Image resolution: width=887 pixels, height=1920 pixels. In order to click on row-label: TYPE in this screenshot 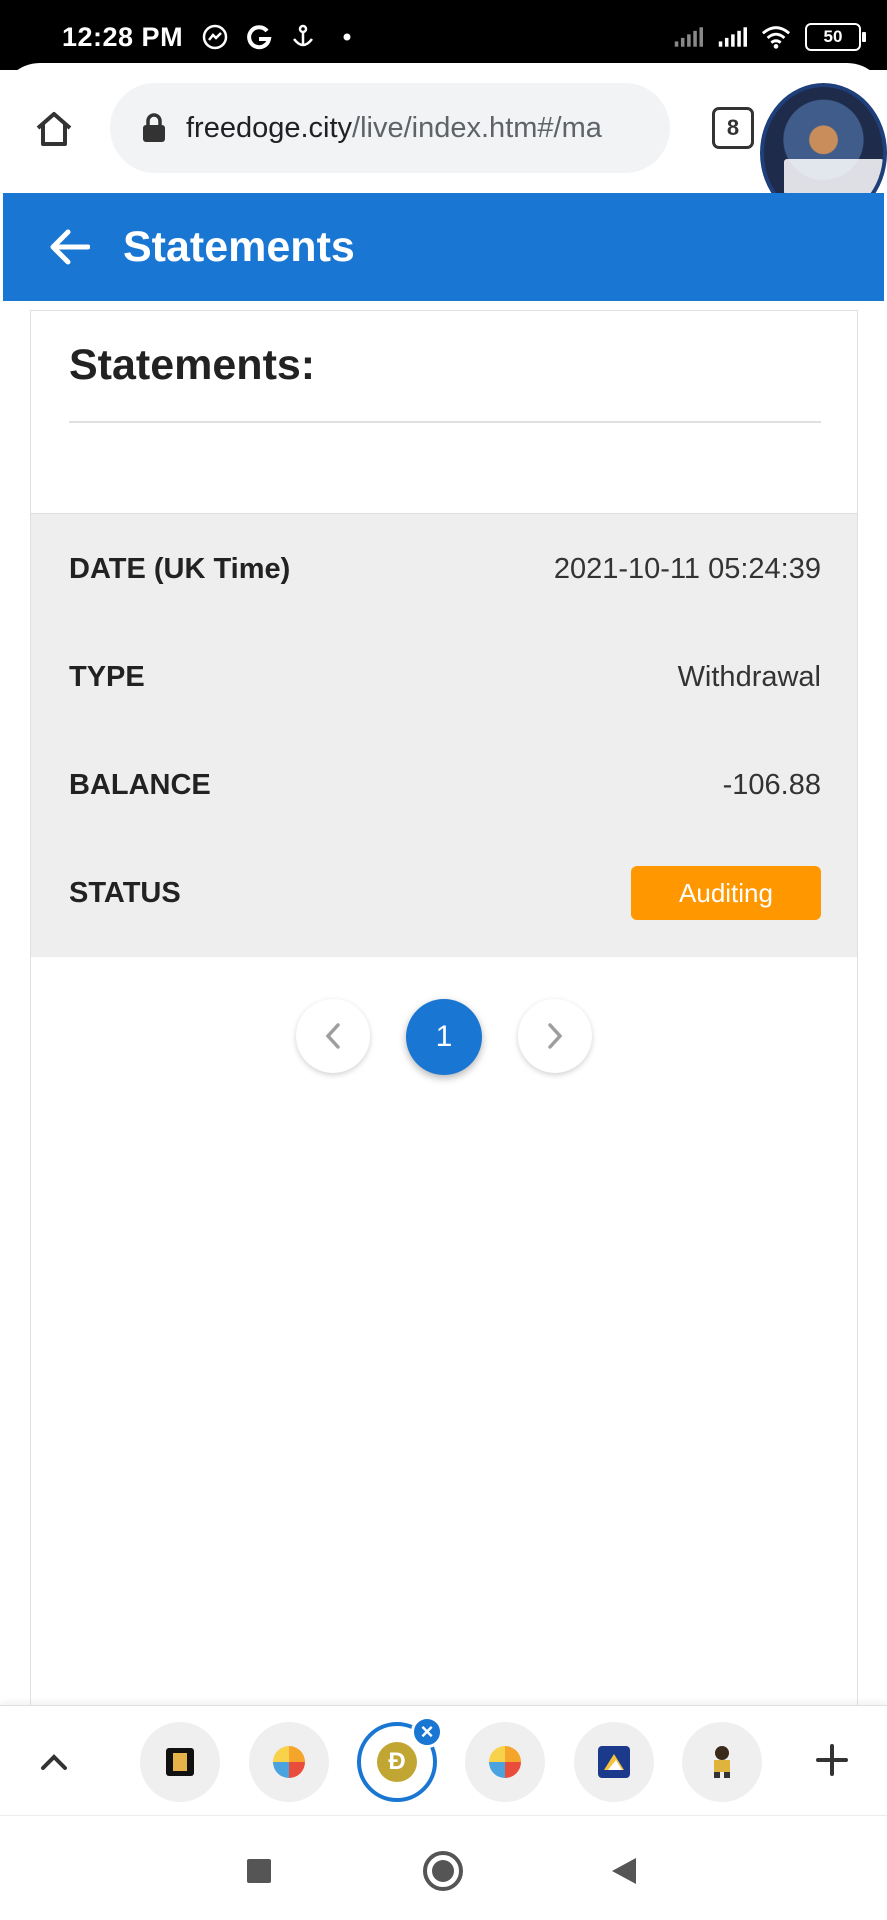, I will do `click(107, 676)`.